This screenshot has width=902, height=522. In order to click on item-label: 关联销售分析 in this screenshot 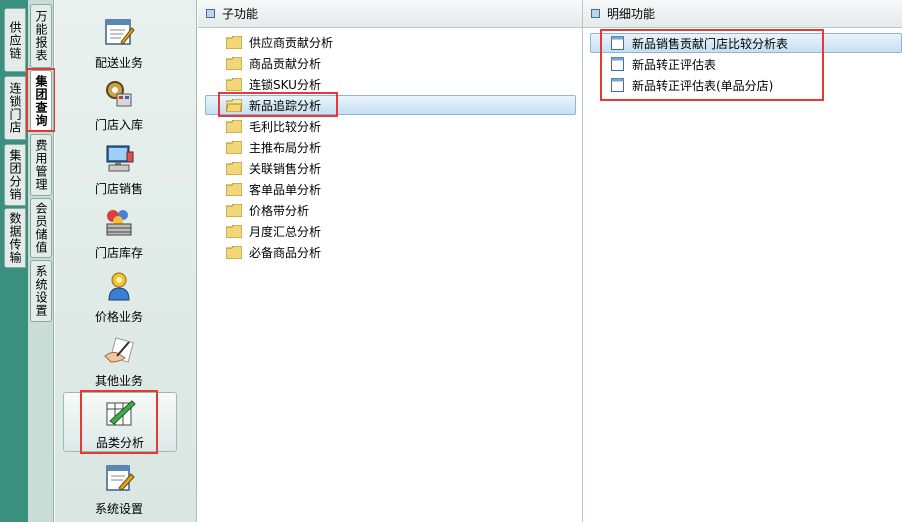, I will do `click(285, 168)`.